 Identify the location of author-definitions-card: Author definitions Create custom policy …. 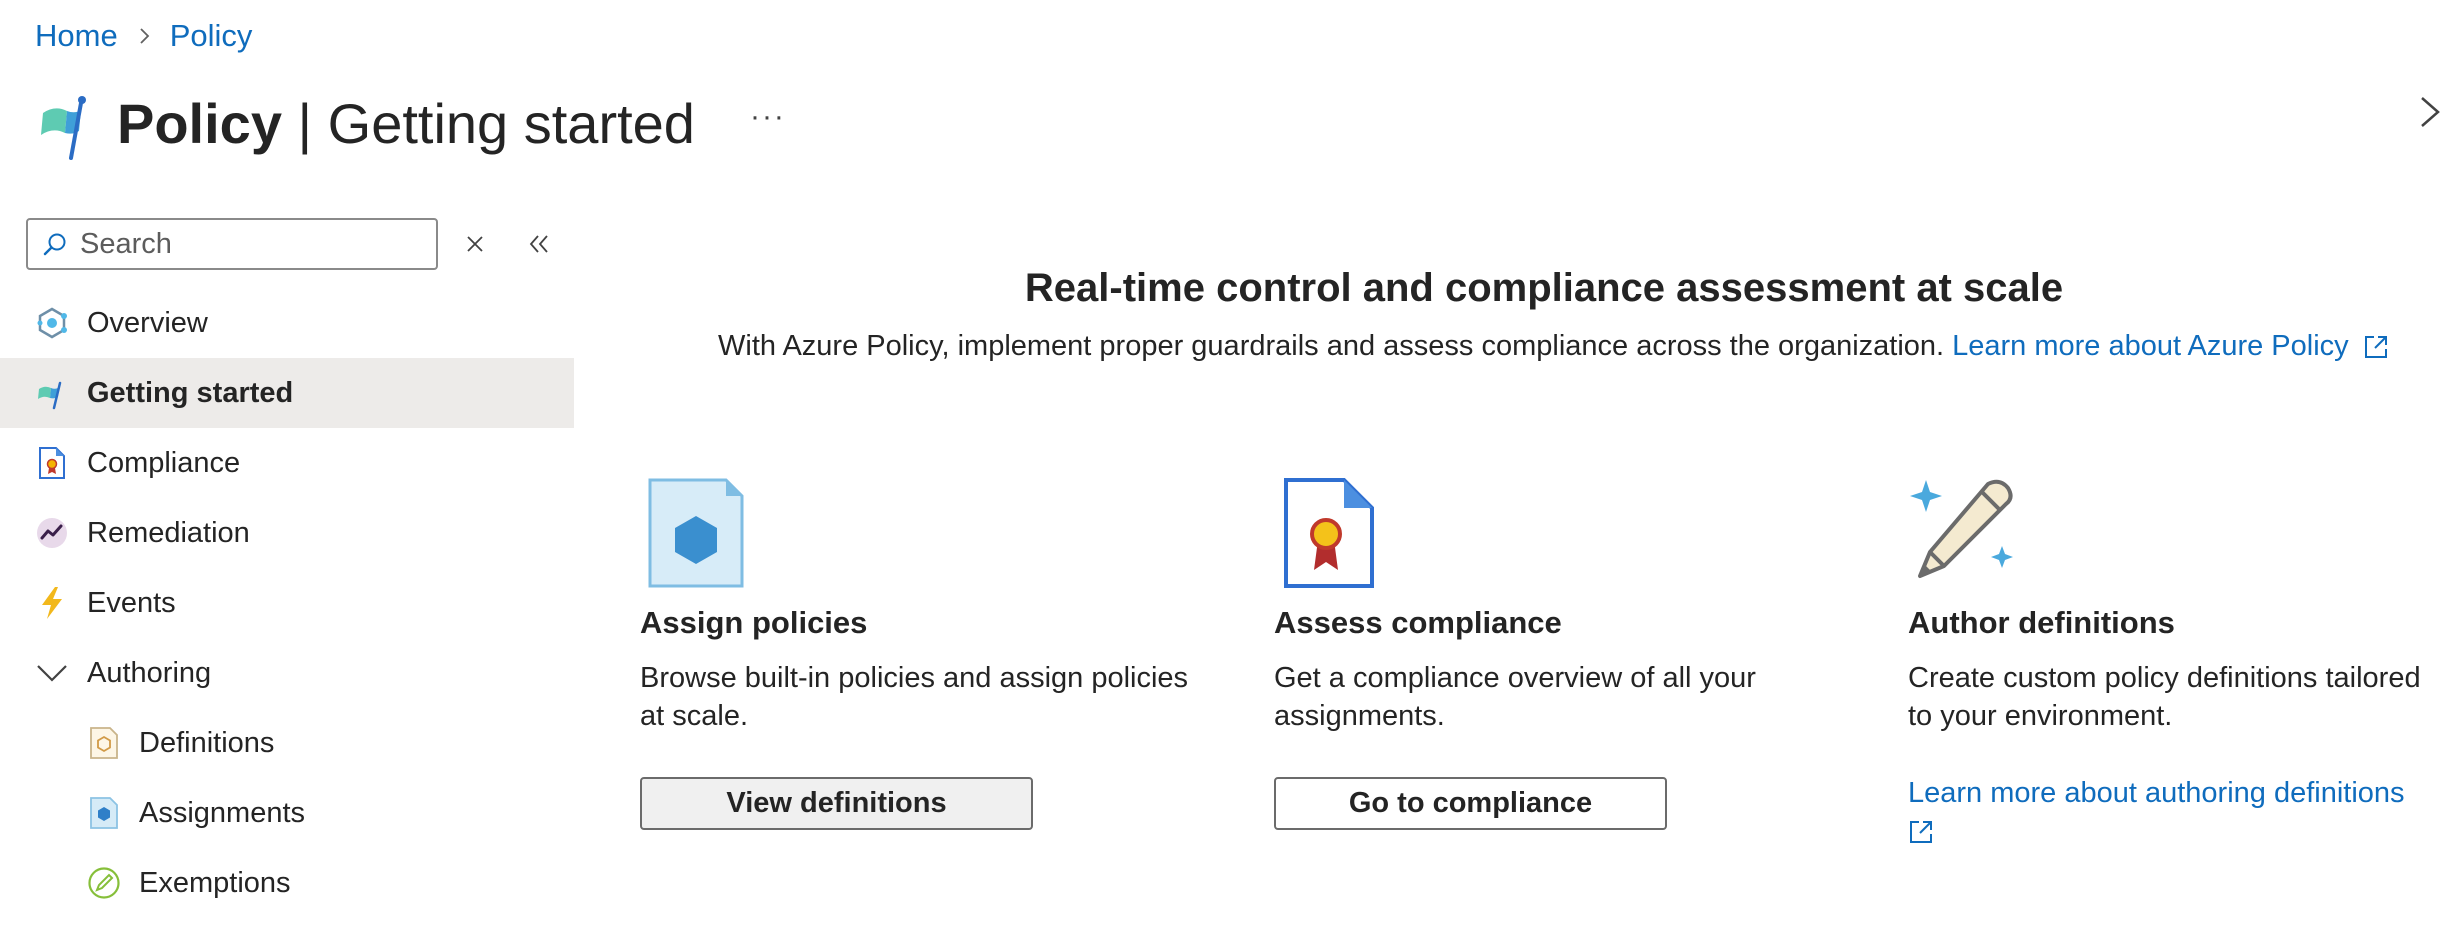
(2168, 661).